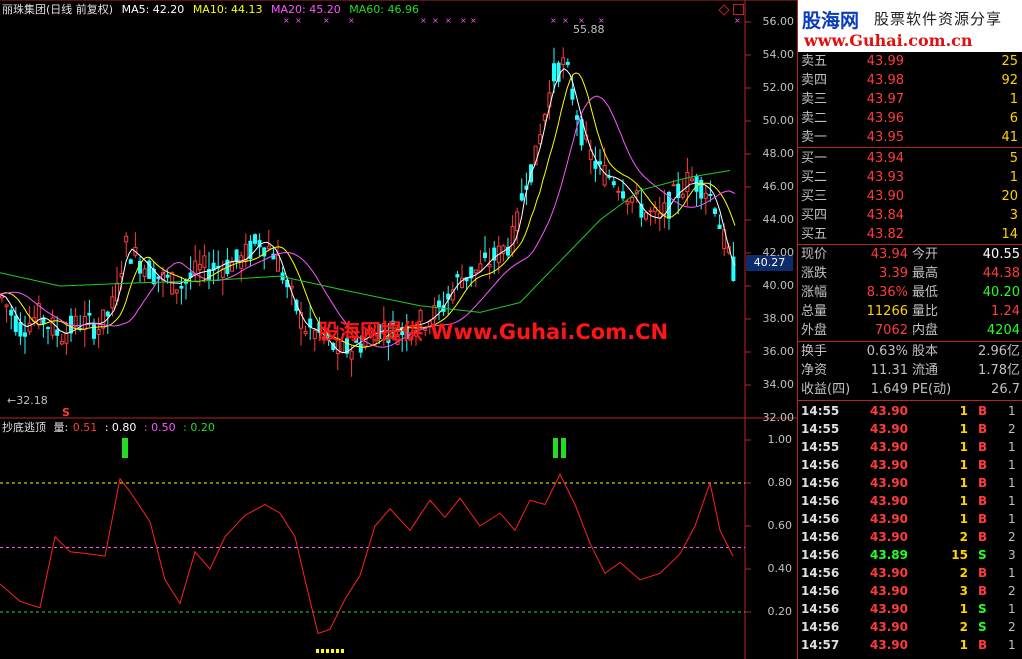 This screenshot has height=659, width=1022. Describe the element at coordinates (910, 80) in the screenshot. I see `order-row: 卖四 43.98 92` at that location.